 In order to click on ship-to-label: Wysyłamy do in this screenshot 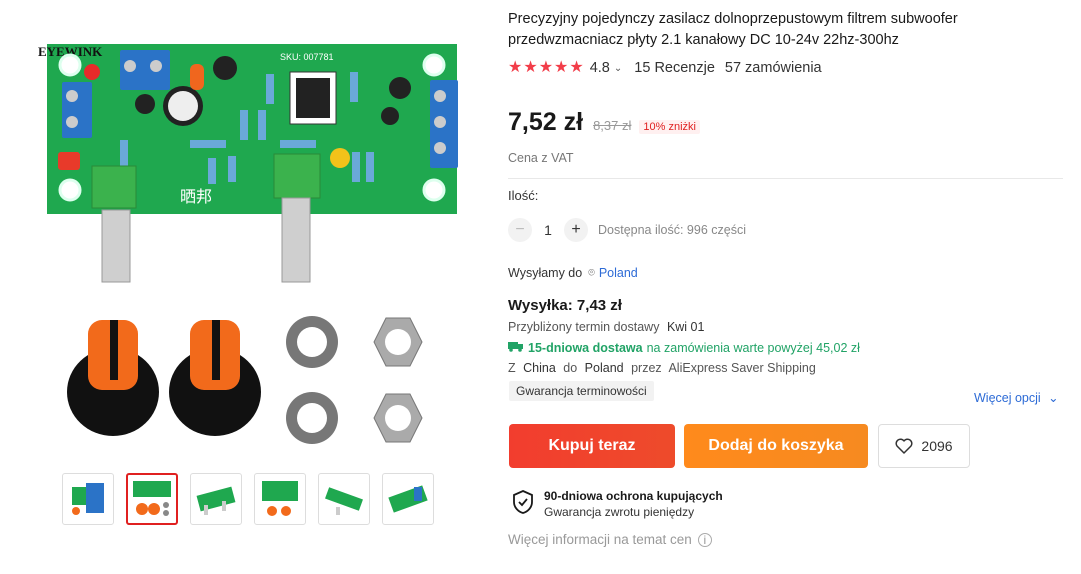, I will do `click(545, 273)`.